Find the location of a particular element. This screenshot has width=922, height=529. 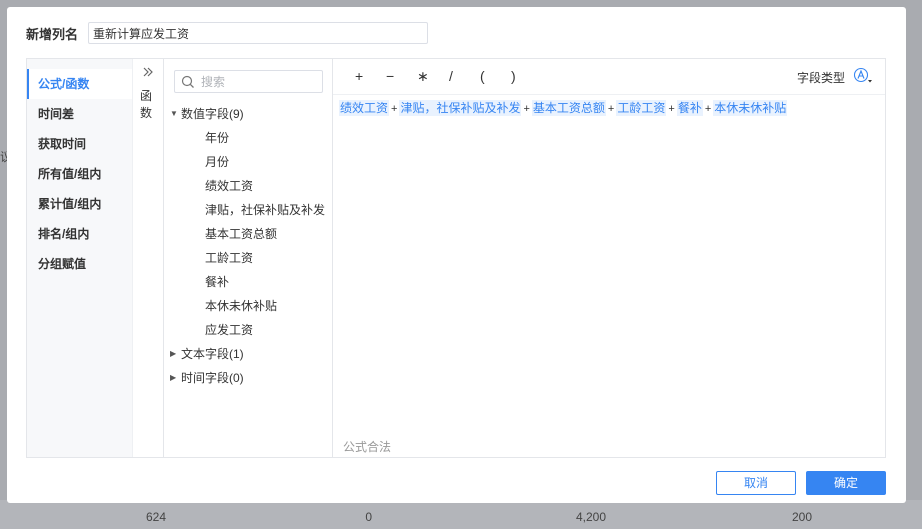

formula-field-token: 基本工资总额 is located at coordinates (568, 108).